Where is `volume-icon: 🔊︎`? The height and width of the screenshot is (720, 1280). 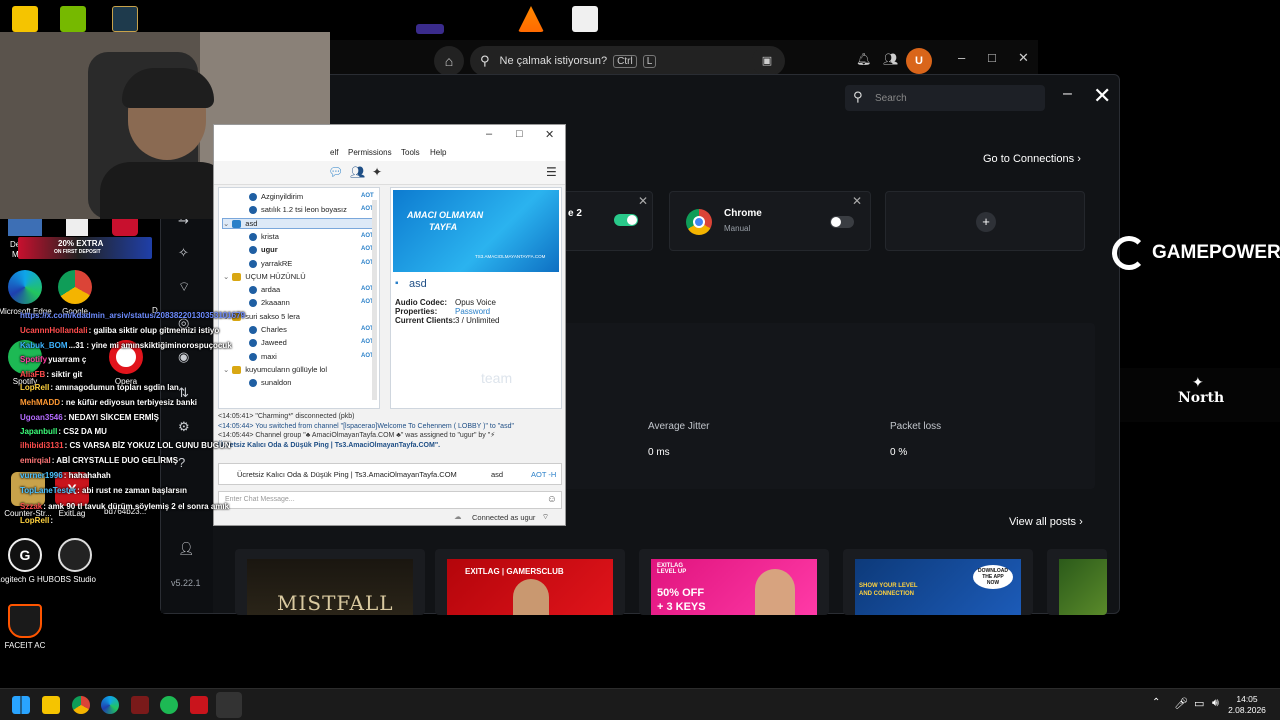
volume-icon: 🔊︎ is located at coordinates (1215, 703).